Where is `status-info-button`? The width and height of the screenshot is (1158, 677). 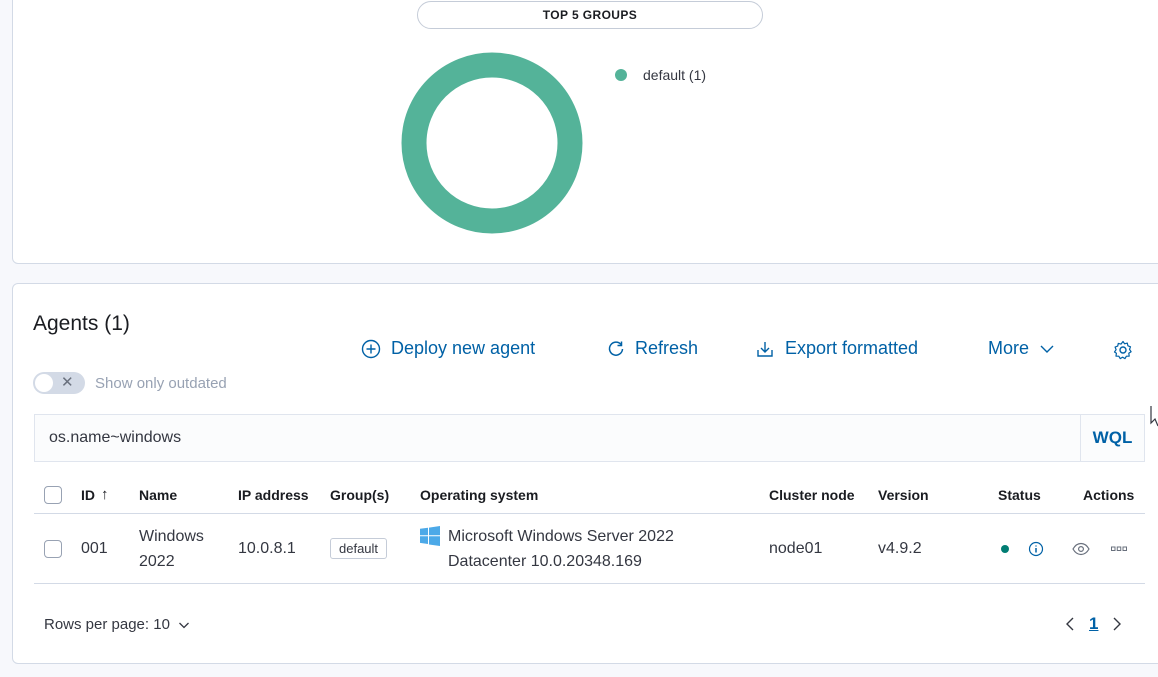 status-info-button is located at coordinates (1036, 548).